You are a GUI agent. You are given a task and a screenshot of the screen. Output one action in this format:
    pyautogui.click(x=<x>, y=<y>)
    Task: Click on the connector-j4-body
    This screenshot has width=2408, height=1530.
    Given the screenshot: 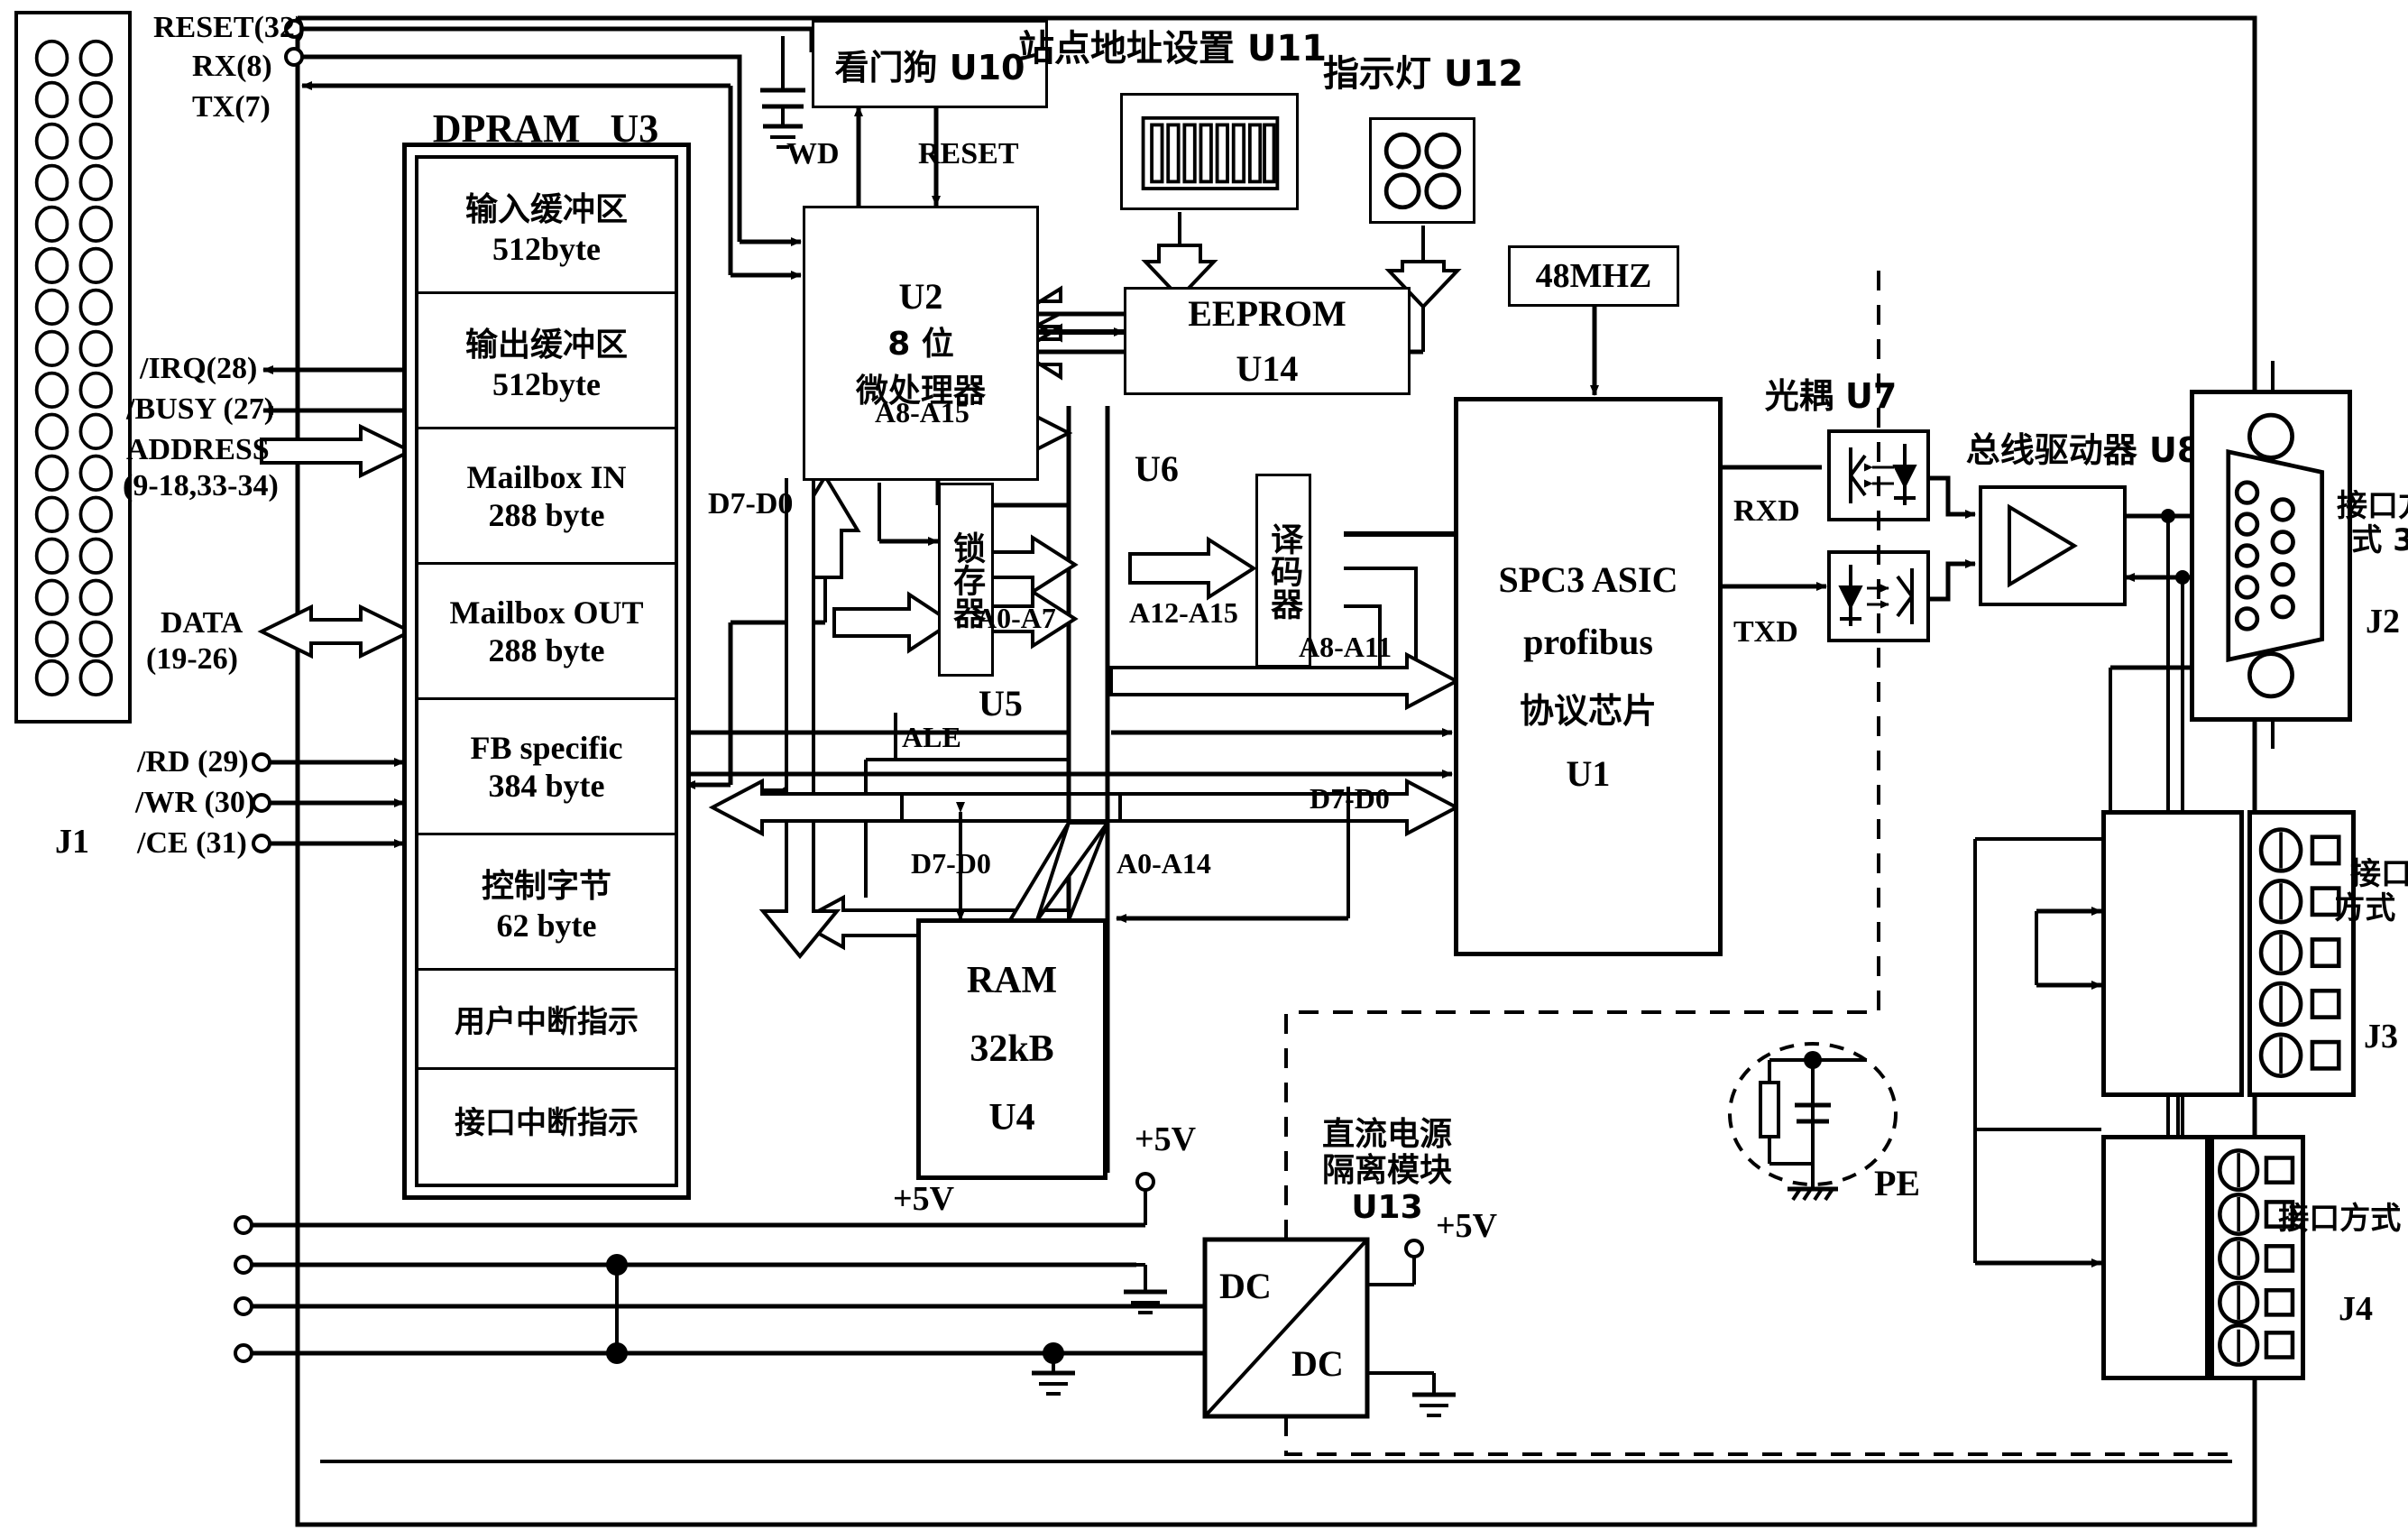 What is the action you would take?
    pyautogui.click(x=2155, y=1258)
    